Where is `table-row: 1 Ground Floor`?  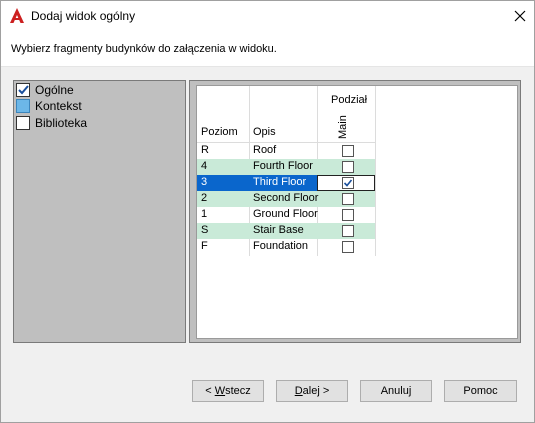
table-row: 1 Ground Floor is located at coordinates (286, 215).